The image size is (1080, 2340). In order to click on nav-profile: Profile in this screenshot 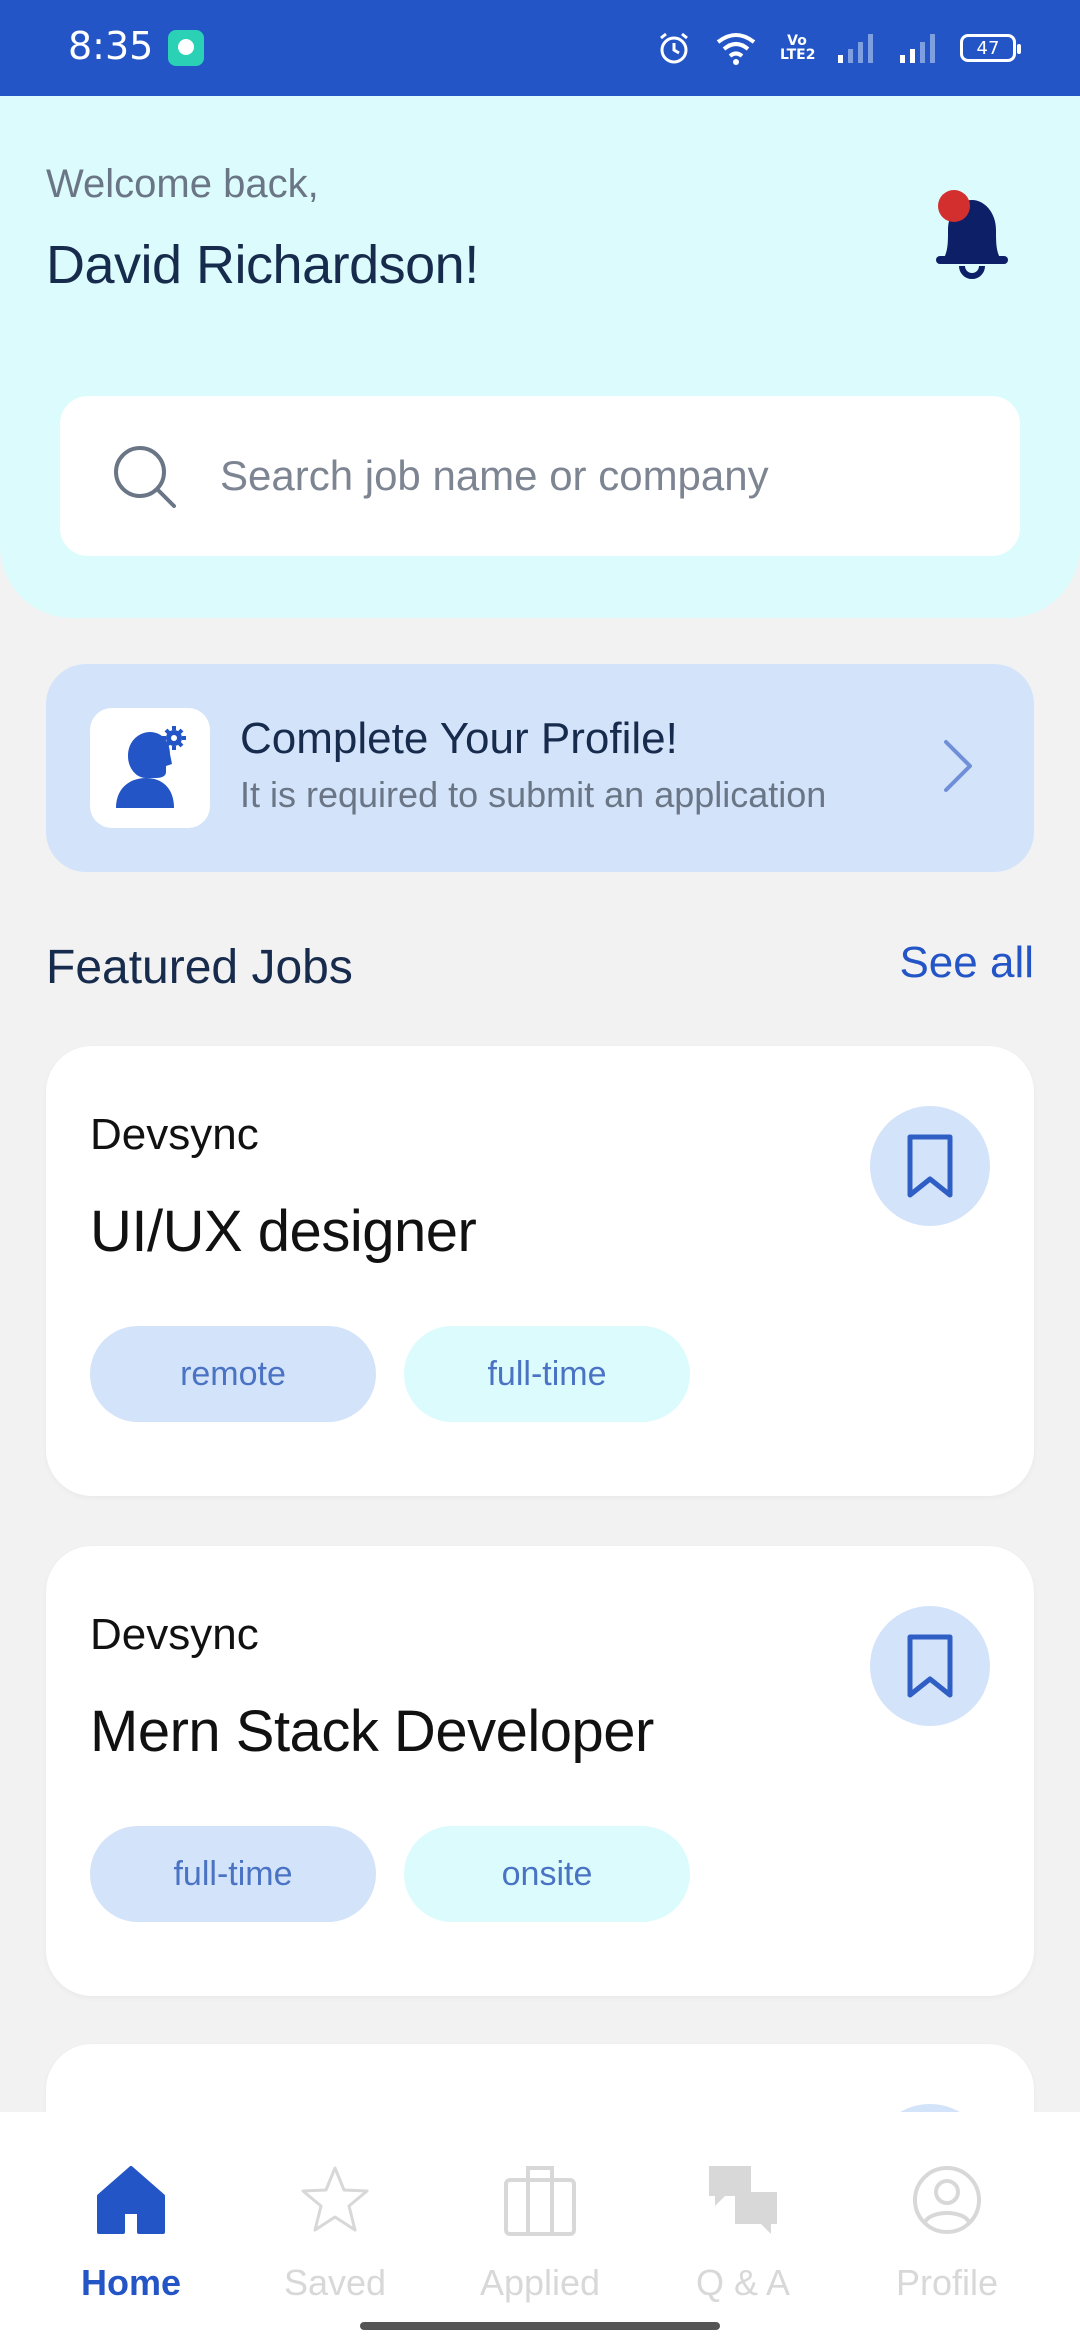, I will do `click(947, 2232)`.